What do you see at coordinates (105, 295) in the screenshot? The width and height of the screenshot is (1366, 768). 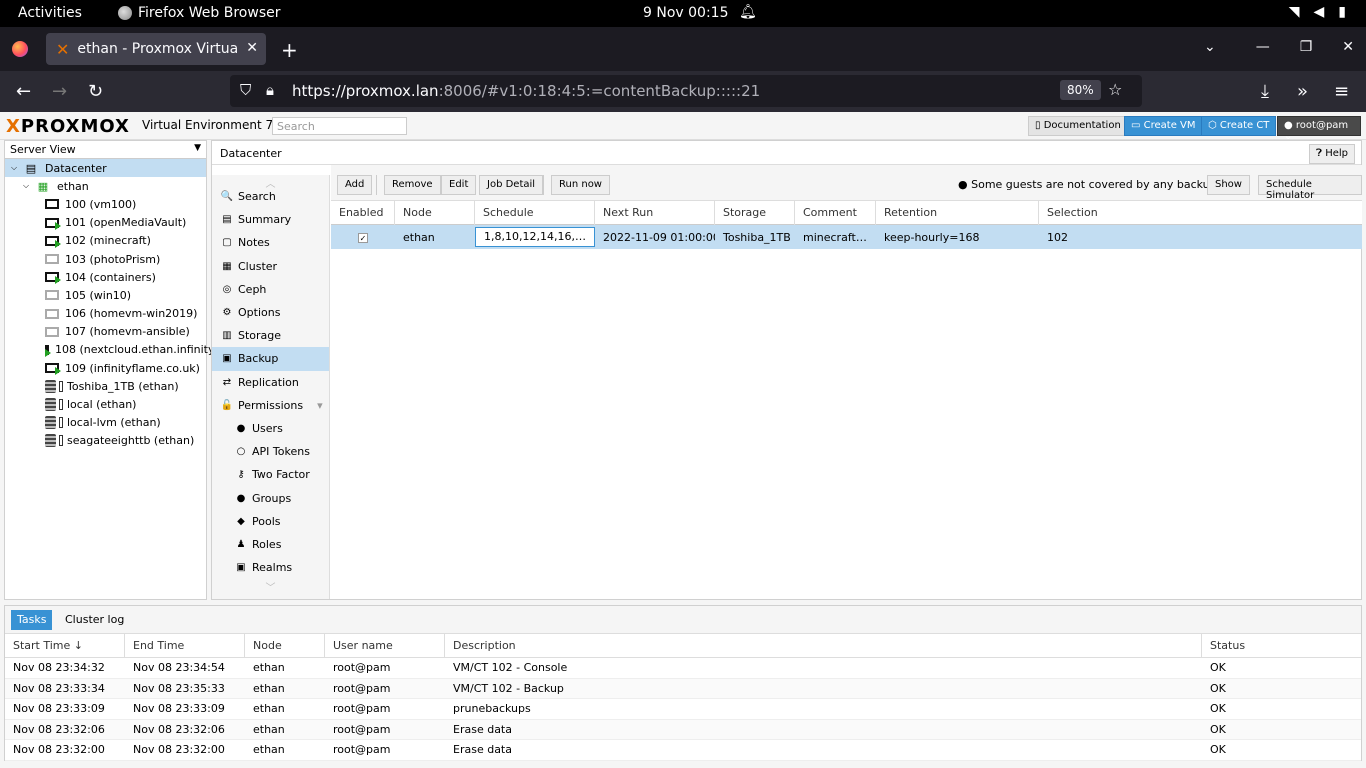 I see `tree-vm: 105 (win10)` at bounding box center [105, 295].